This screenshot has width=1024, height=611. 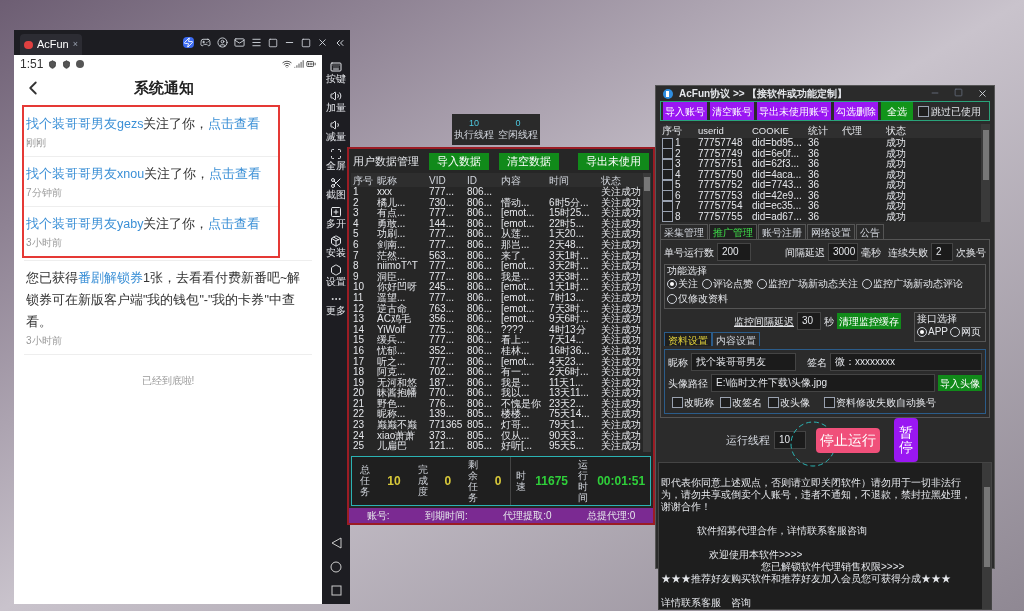 I want to click on account-action-button: 导出未使用账号, so click(x=794, y=111).